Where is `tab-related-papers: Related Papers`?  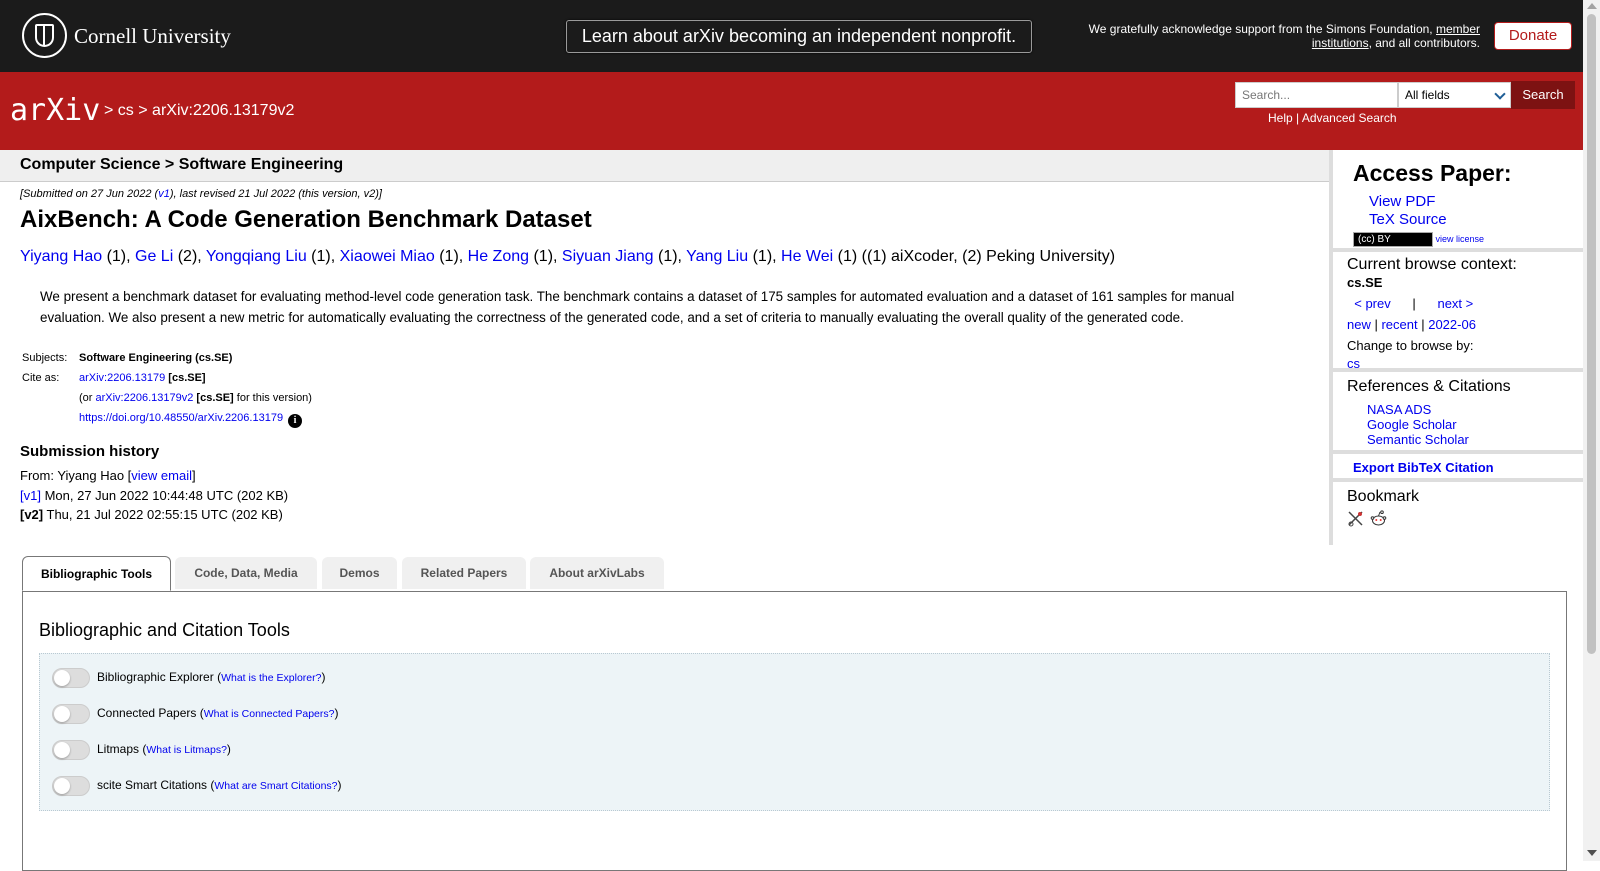
tab-related-papers: Related Papers is located at coordinates (464, 573).